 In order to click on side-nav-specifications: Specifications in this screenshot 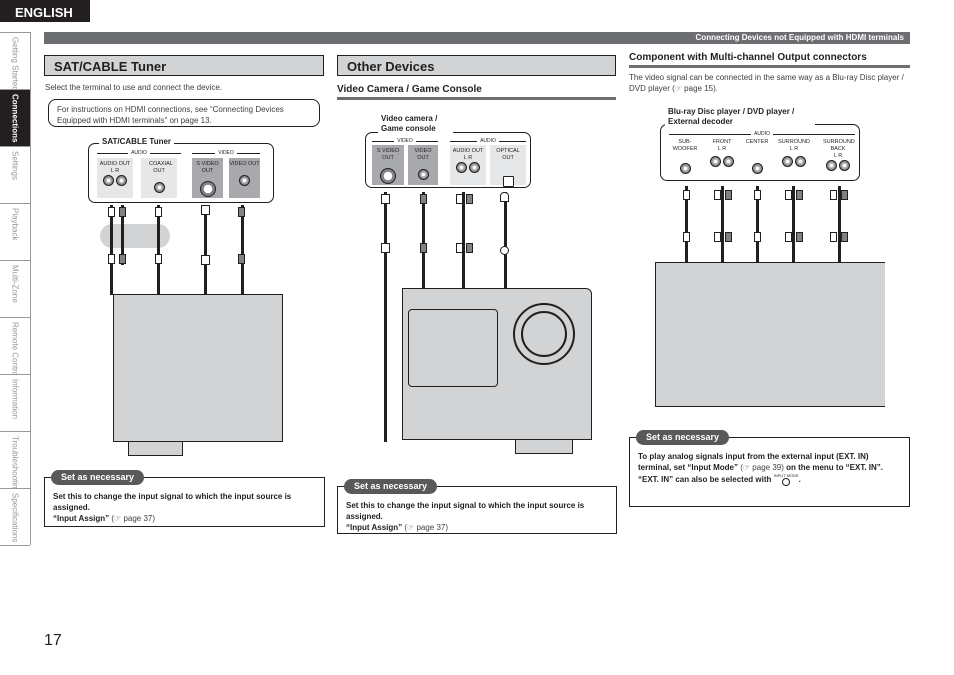, I will do `click(15, 517)`.